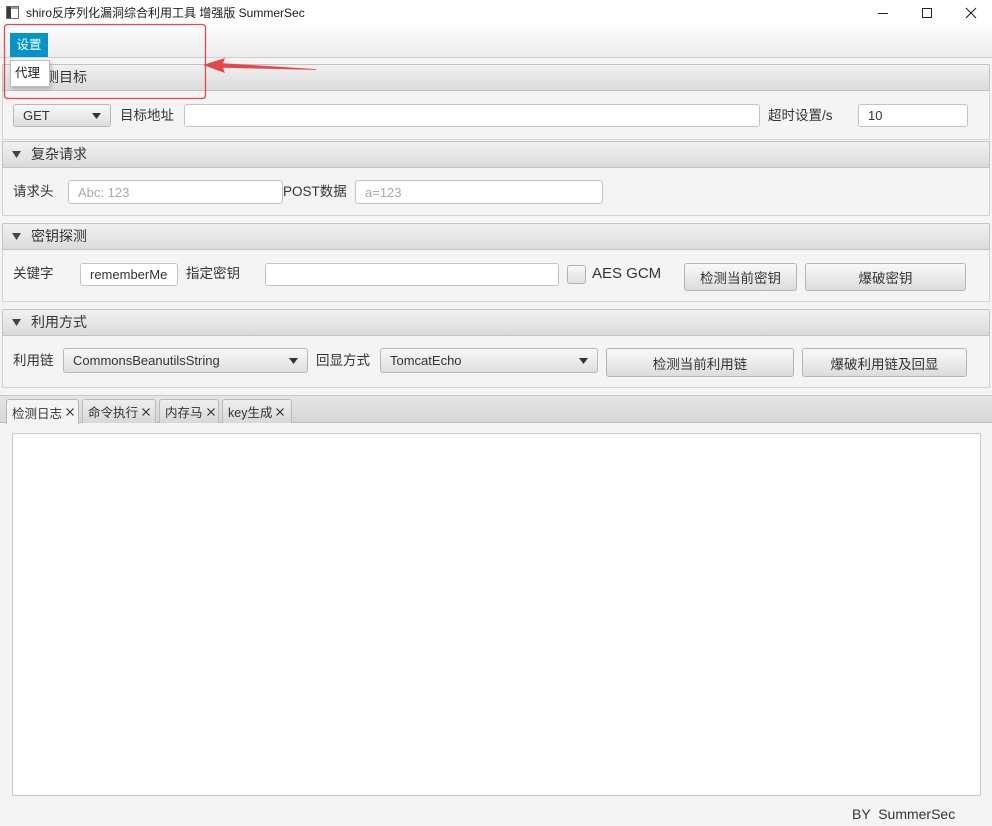 The image size is (992, 826). Describe the element at coordinates (165, 13) in the screenshot. I see `window-title: shiro反序列化漏洞综合利用工具 增强版 SummerSec` at that location.